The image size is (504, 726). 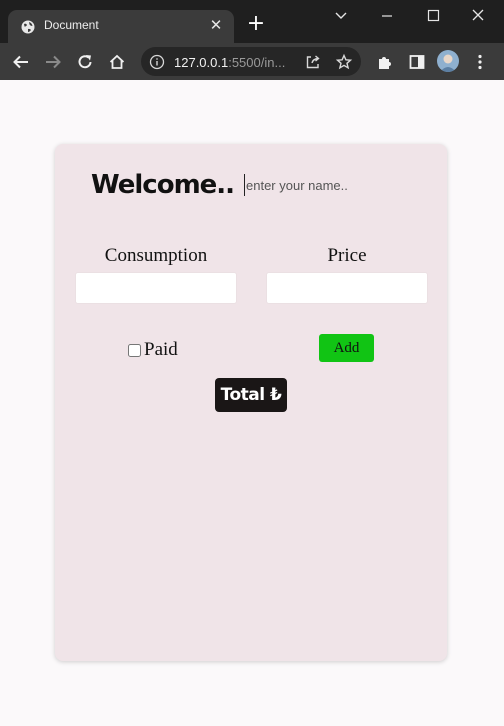 I want to click on paid-label: Paid, so click(x=161, y=349).